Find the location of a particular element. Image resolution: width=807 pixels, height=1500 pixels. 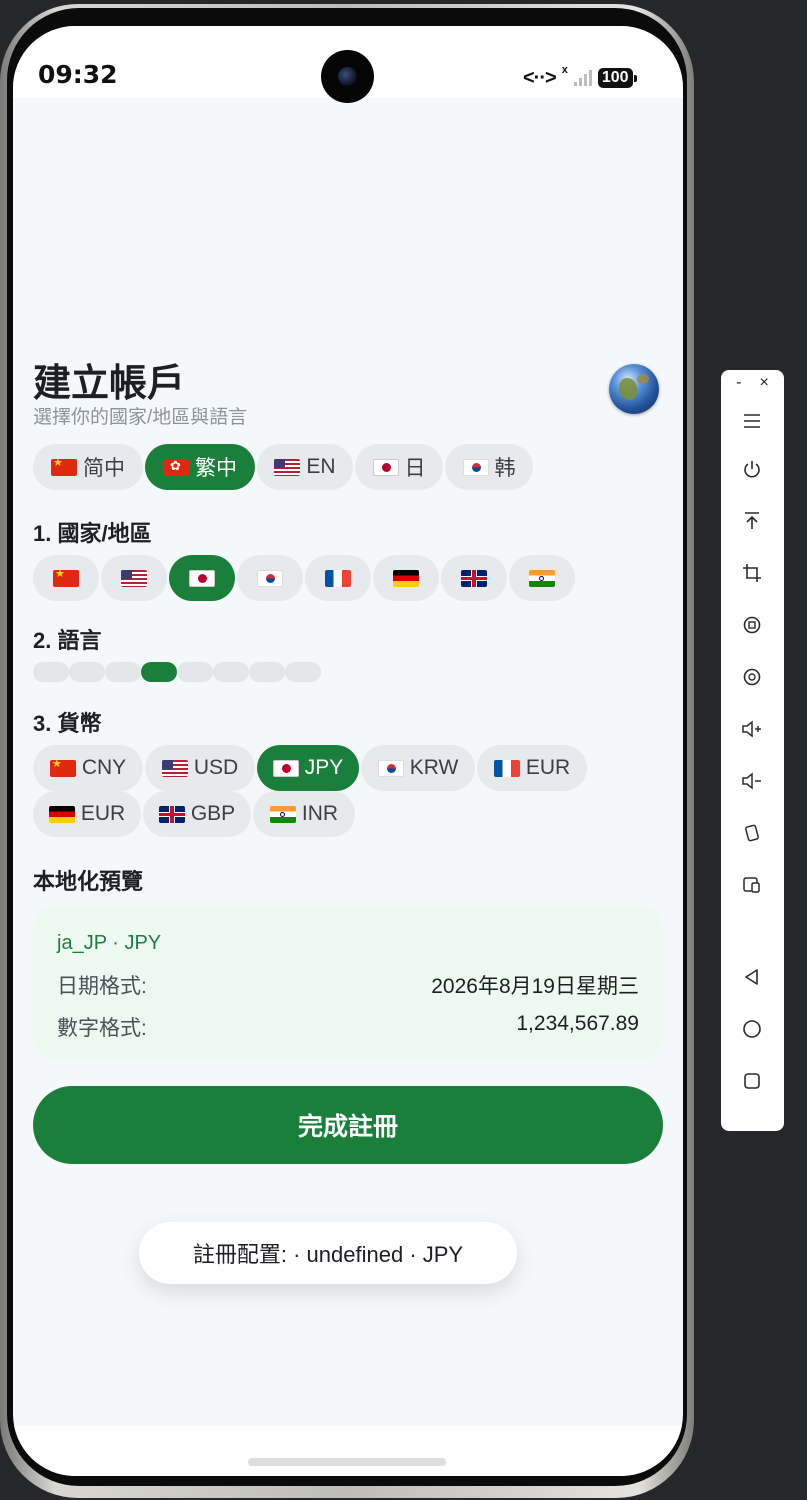

close-button: × is located at coordinates (763, 386).